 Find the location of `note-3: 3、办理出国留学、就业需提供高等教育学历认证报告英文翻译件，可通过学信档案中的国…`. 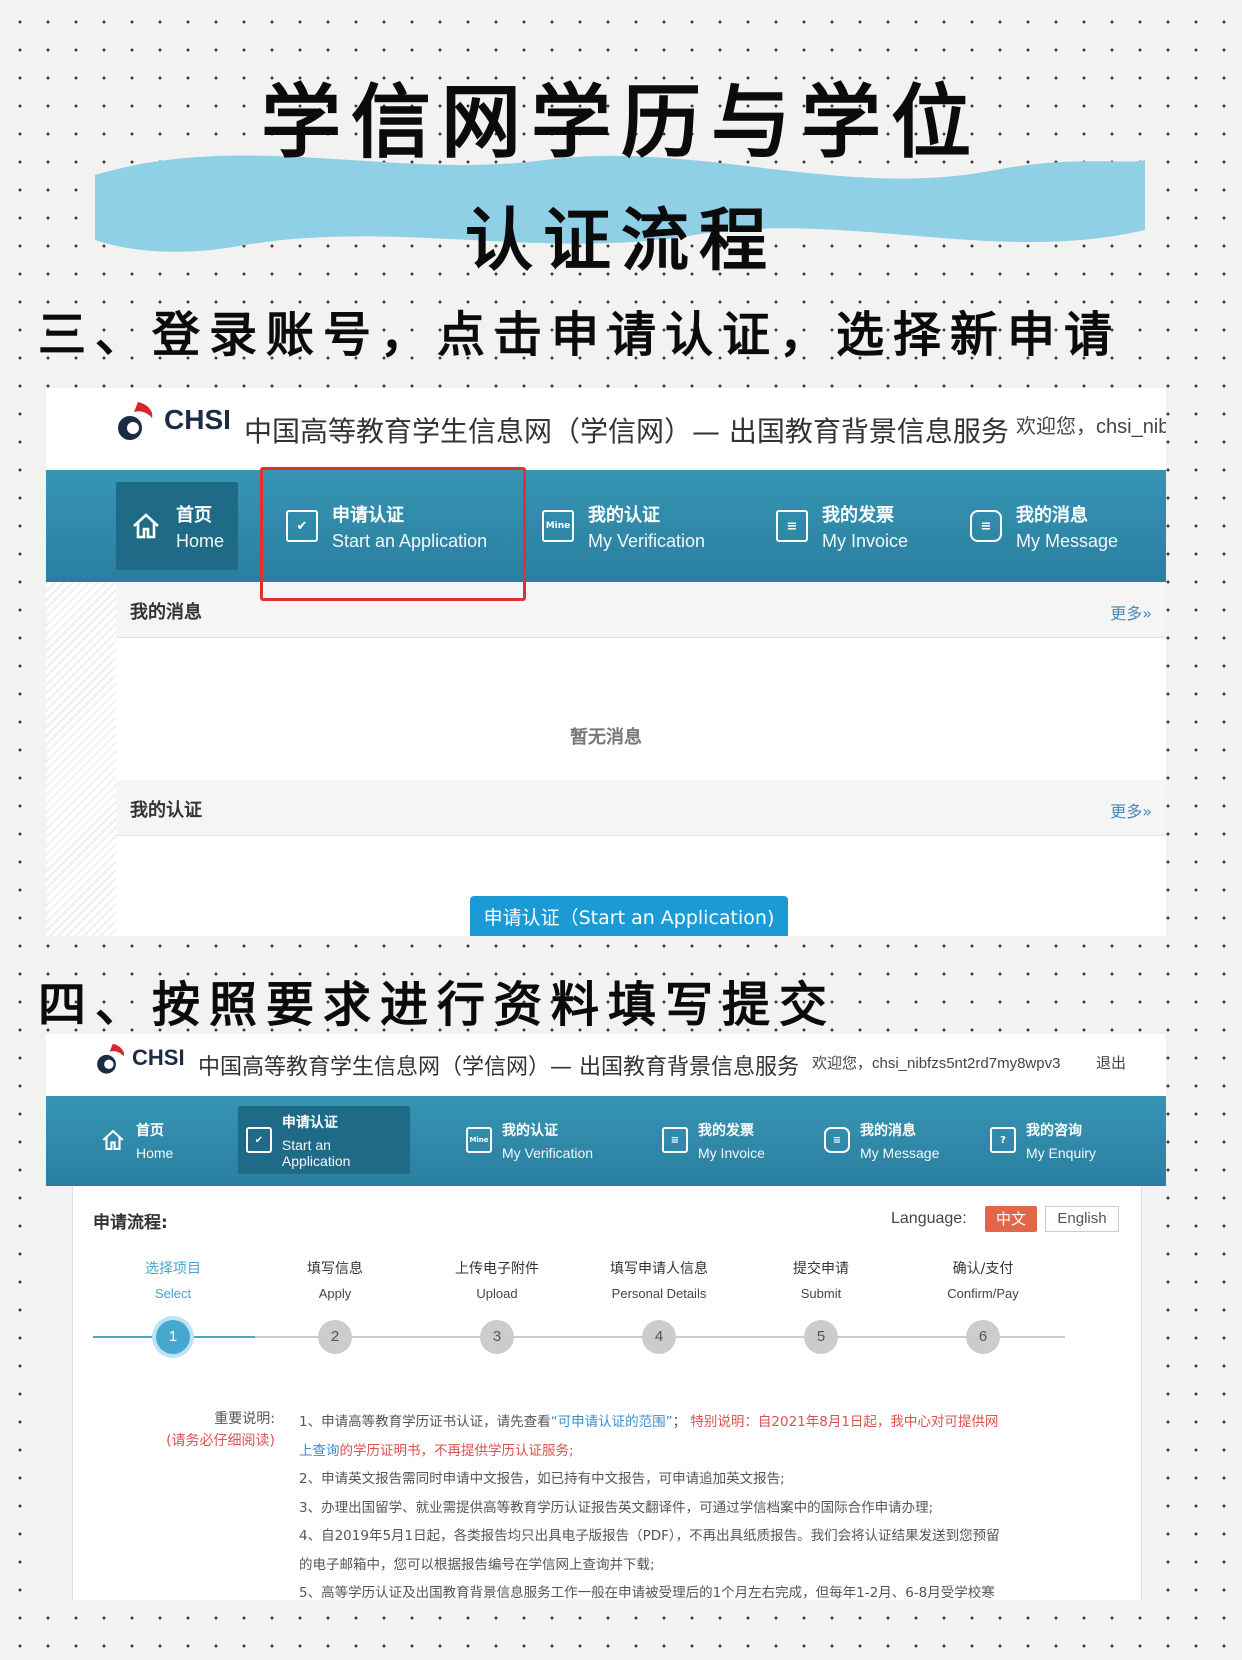

note-3: 3、办理出国留学、就业需提供高等教育学历认证报告英文翻译件，可通过学信档案中的国… is located at coordinates (616, 1507).